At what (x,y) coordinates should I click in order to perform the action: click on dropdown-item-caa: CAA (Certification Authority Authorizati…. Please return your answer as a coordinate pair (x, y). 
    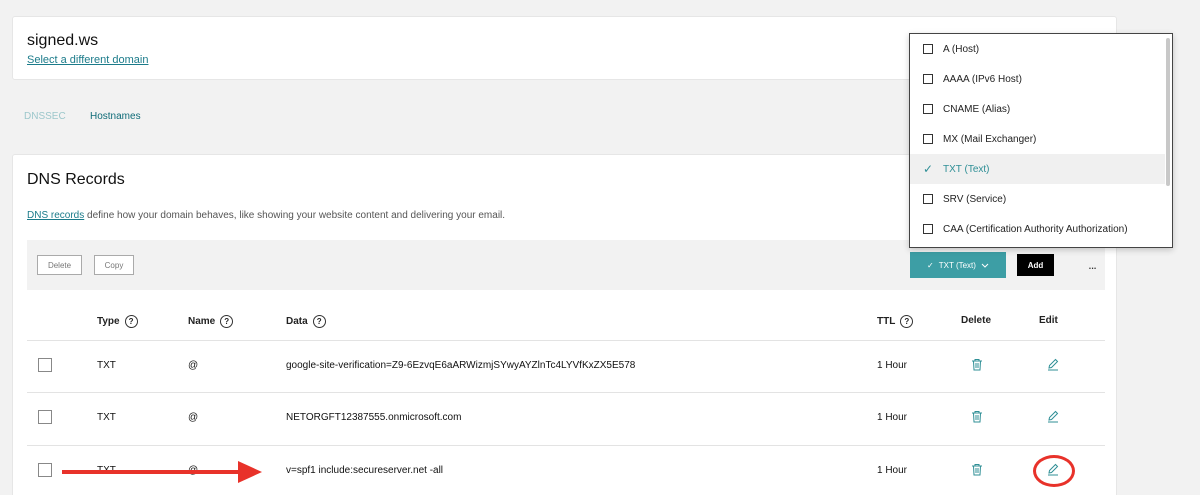
    Looking at the image, I should click on (1037, 229).